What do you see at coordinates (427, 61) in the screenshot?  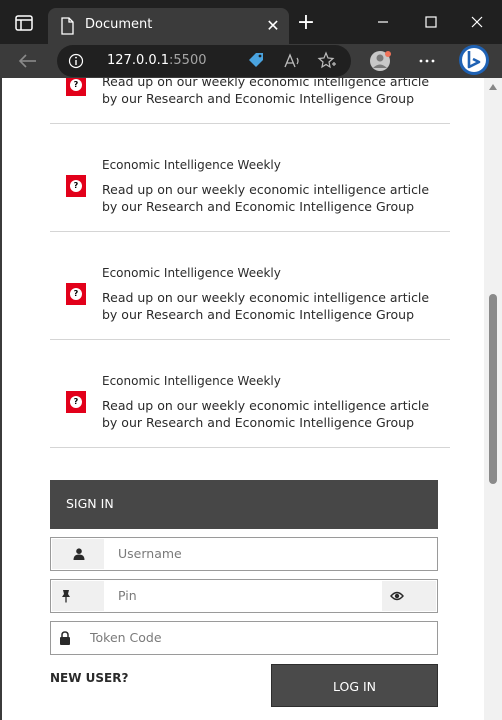 I see `more-options-icon` at bounding box center [427, 61].